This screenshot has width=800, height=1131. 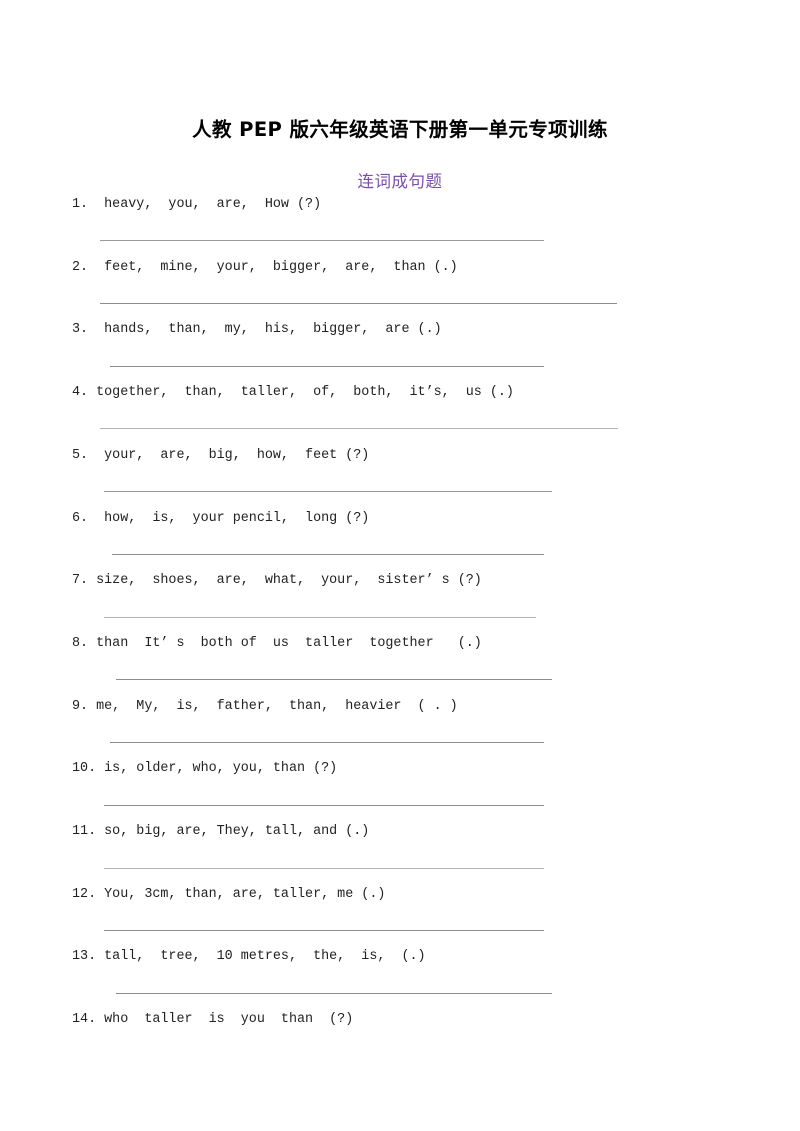 I want to click on question-text: feet, mine, your, bigger, are, than (.), so click(x=273, y=267).